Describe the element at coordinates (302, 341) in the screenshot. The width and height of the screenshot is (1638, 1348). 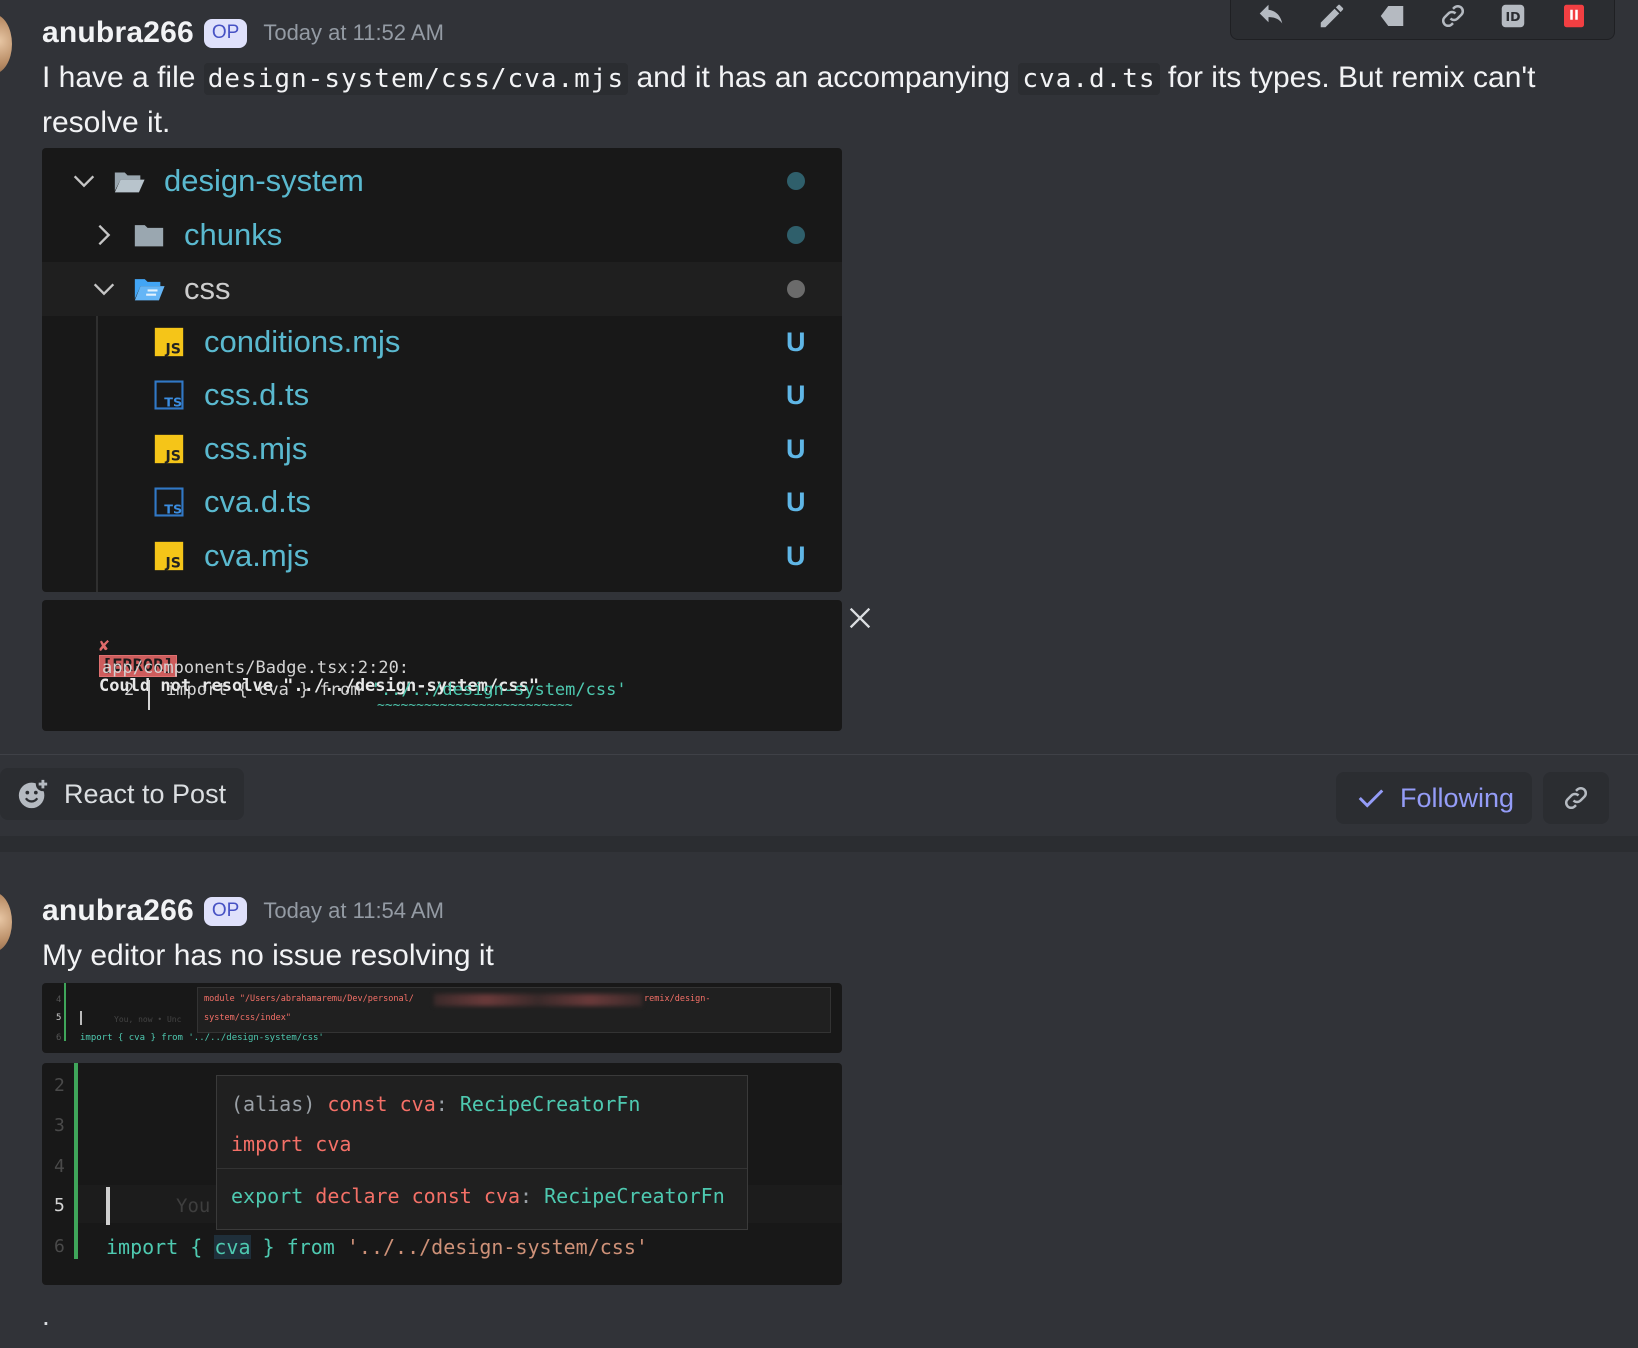
I see `tree-item-label: conditions.mjs` at that location.